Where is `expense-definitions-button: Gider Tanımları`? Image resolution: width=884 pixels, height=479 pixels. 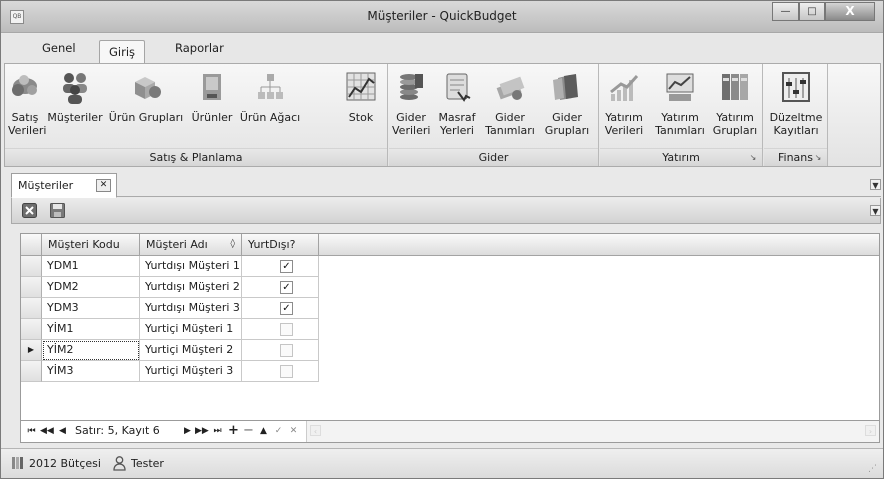
expense-definitions-button: Gider Tanımları is located at coordinates (510, 103).